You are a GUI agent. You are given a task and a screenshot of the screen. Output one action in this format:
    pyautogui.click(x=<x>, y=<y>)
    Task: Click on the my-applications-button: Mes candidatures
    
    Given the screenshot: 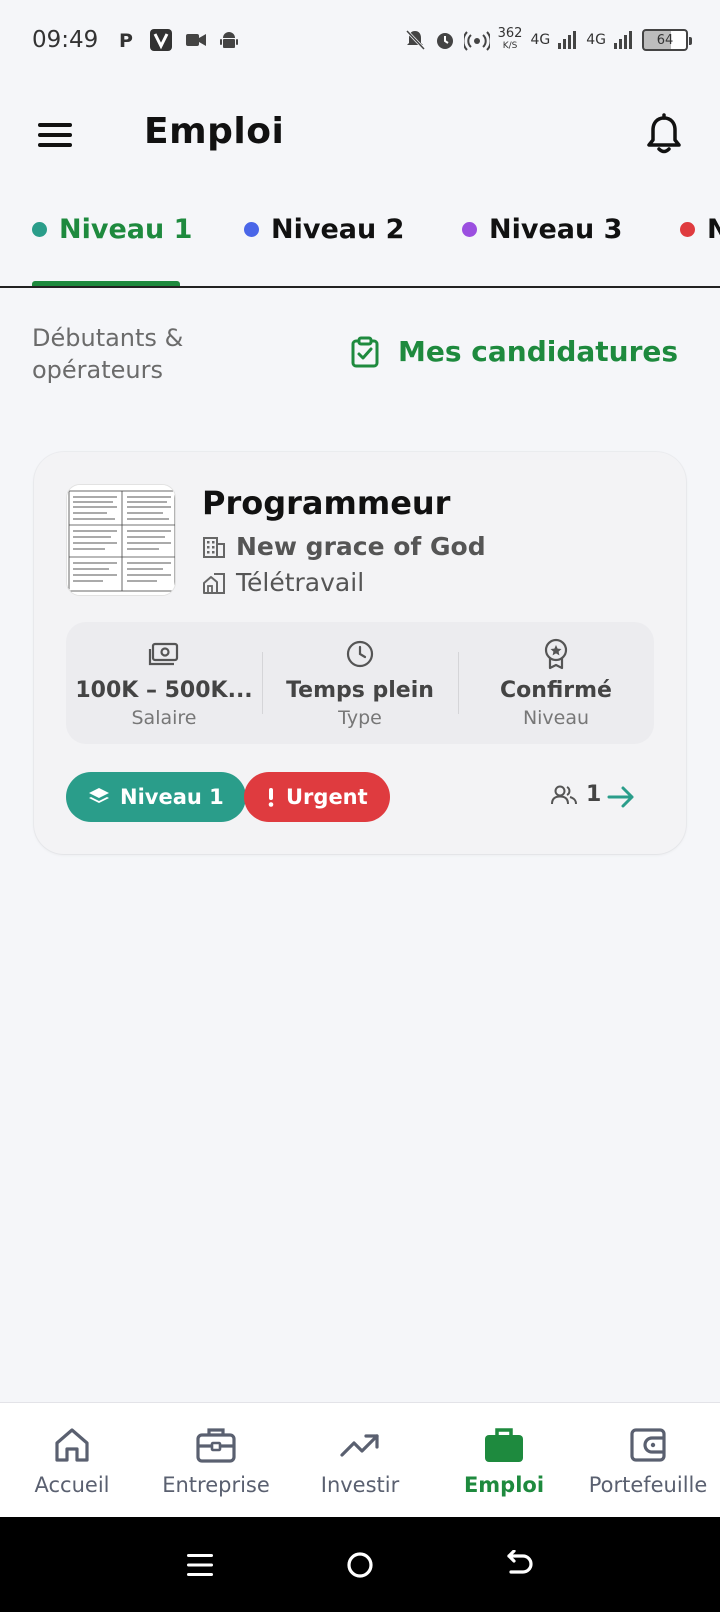 What is the action you would take?
    pyautogui.click(x=514, y=351)
    